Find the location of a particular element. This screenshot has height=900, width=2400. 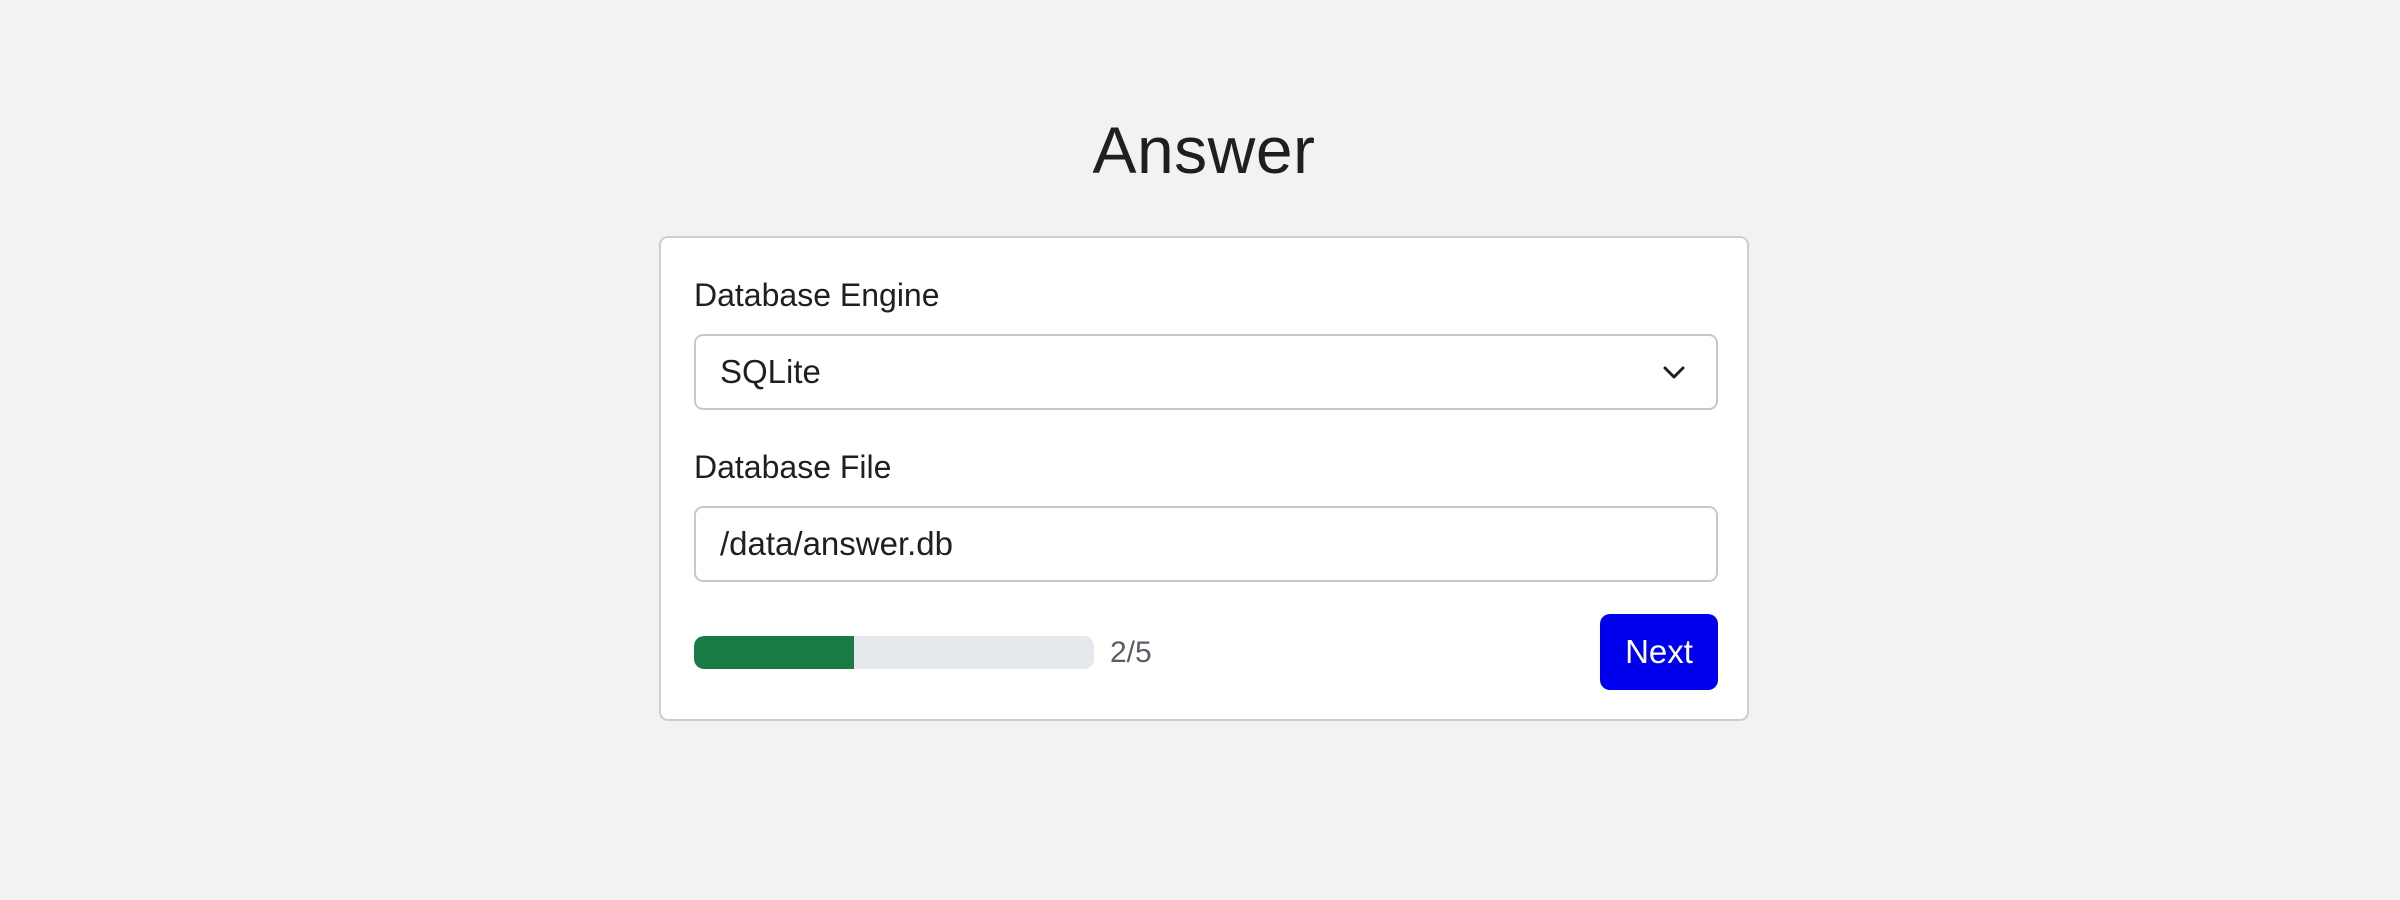

chevron-down-icon is located at coordinates (1674, 372).